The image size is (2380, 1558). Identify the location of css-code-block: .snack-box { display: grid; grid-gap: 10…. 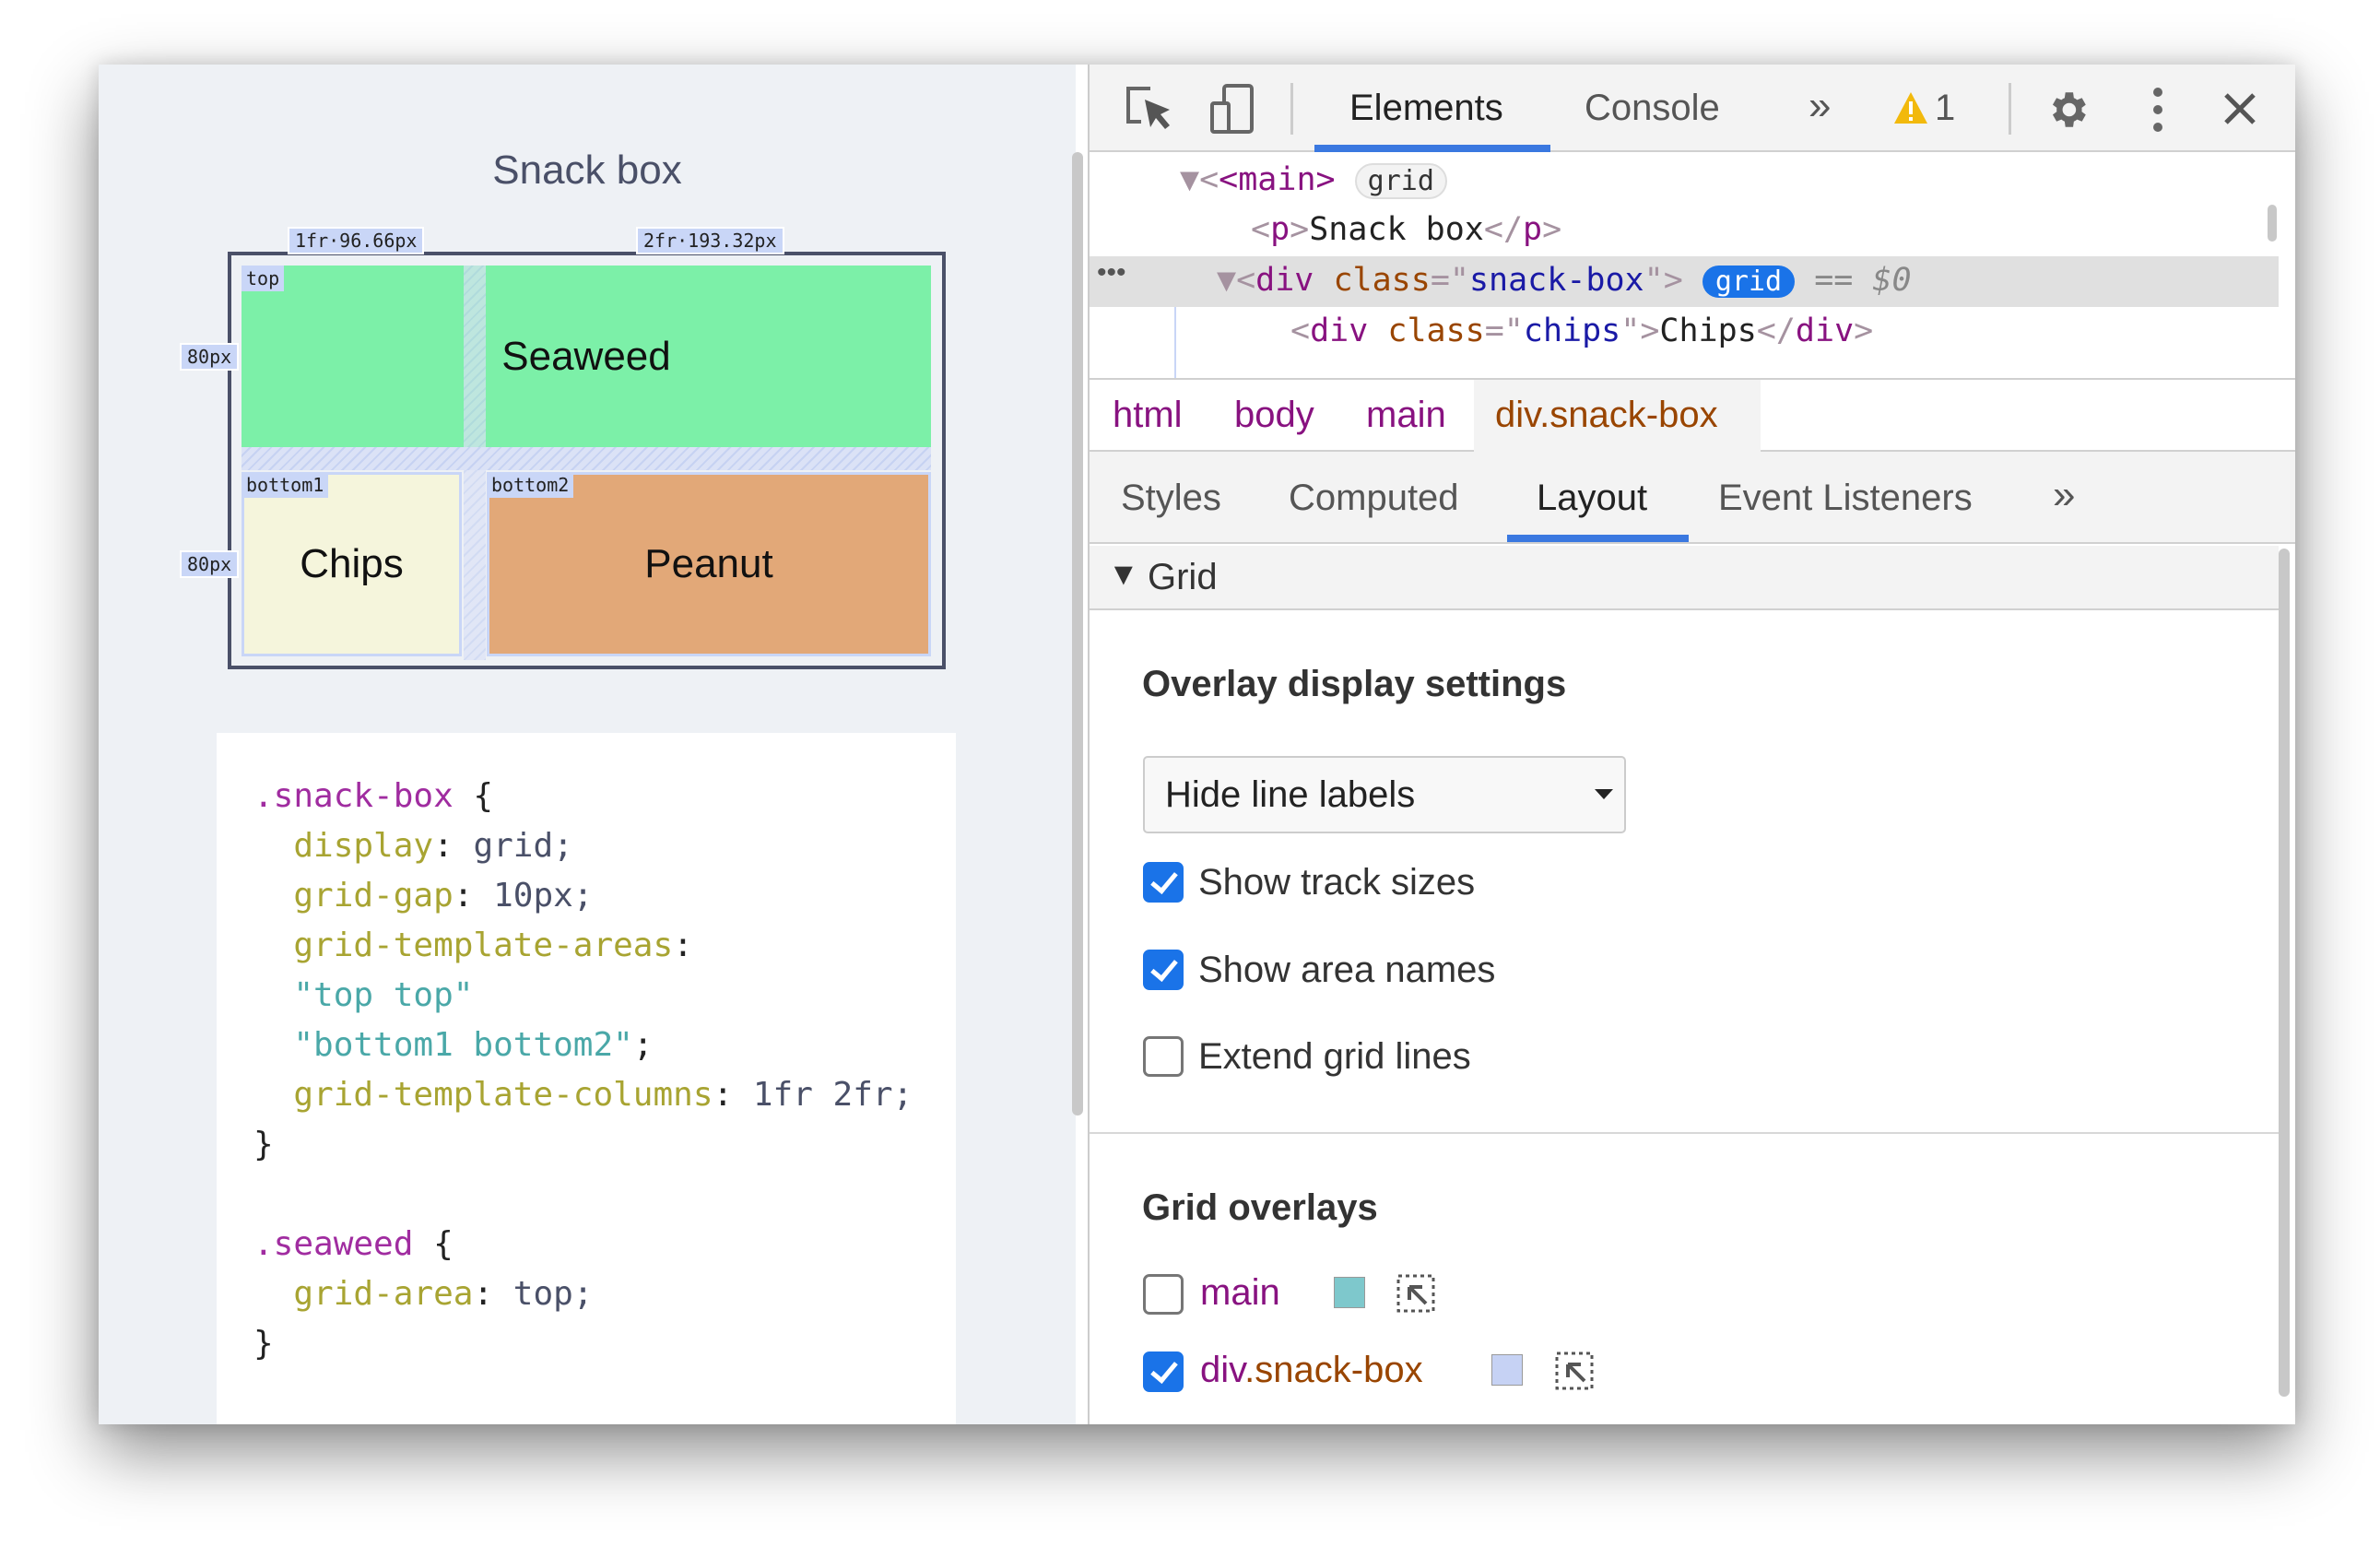
(586, 1078).